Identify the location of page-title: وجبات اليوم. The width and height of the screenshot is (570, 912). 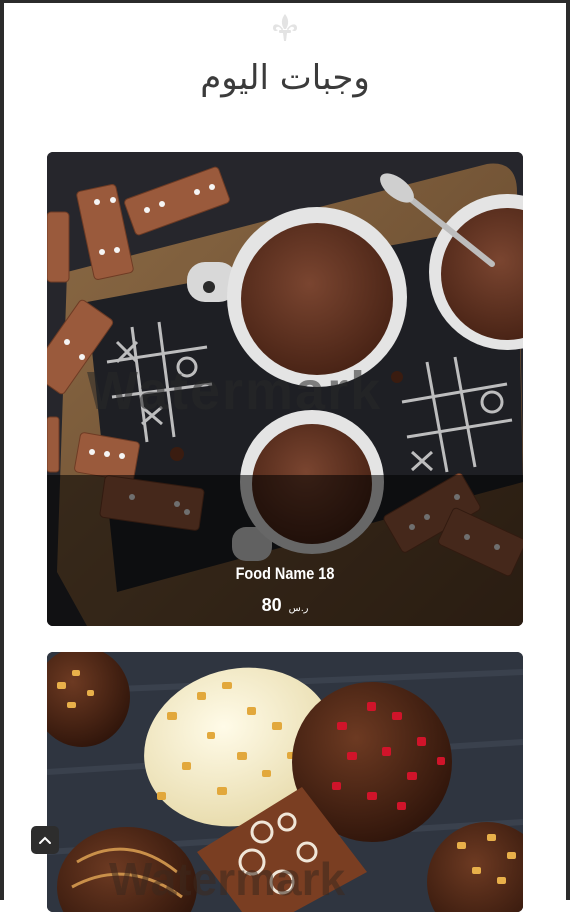
(285, 78).